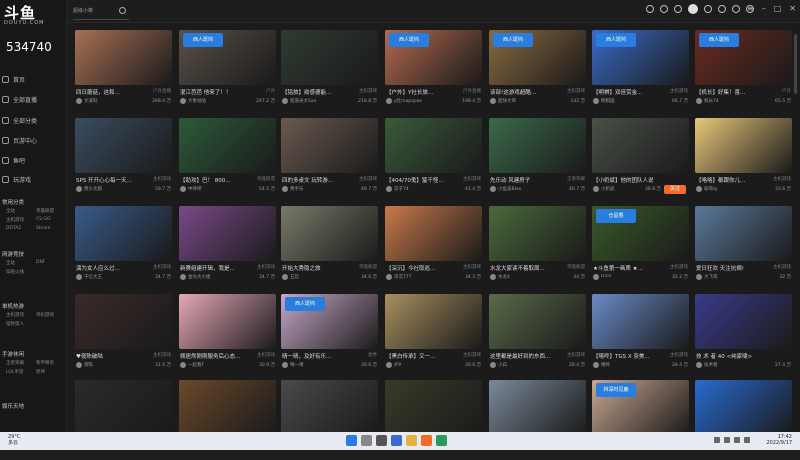 The image size is (800, 460). Describe the element at coordinates (779, 440) in the screenshot. I see `clock: 17:42 2022/9/17` at that location.